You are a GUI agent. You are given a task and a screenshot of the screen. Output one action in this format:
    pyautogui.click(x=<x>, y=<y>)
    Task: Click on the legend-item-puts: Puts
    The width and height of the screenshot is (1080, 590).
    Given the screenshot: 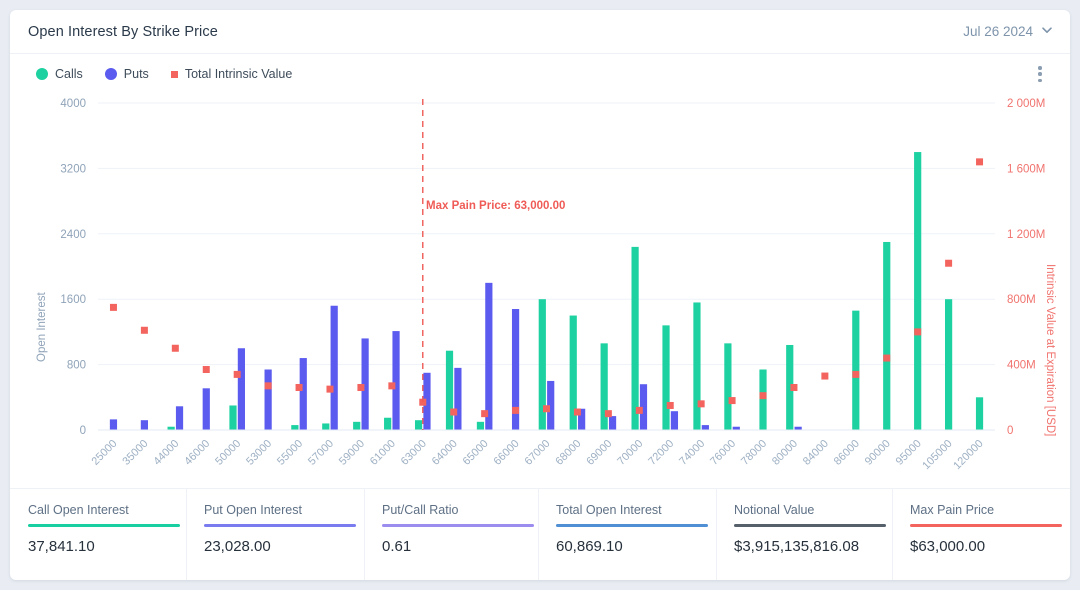 What is the action you would take?
    pyautogui.click(x=126, y=74)
    